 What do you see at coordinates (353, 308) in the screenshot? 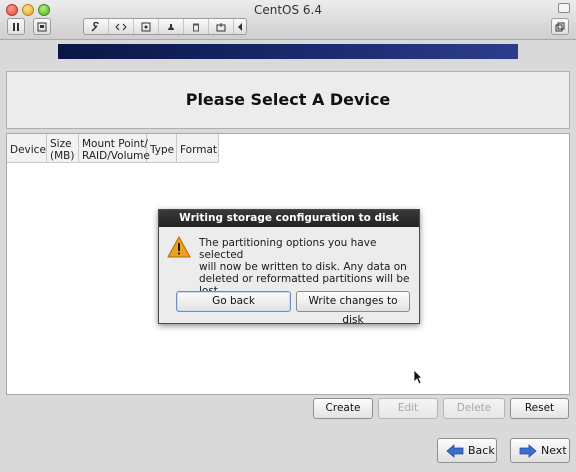
I see `write-changes-button: Write changes to disk` at bounding box center [353, 308].